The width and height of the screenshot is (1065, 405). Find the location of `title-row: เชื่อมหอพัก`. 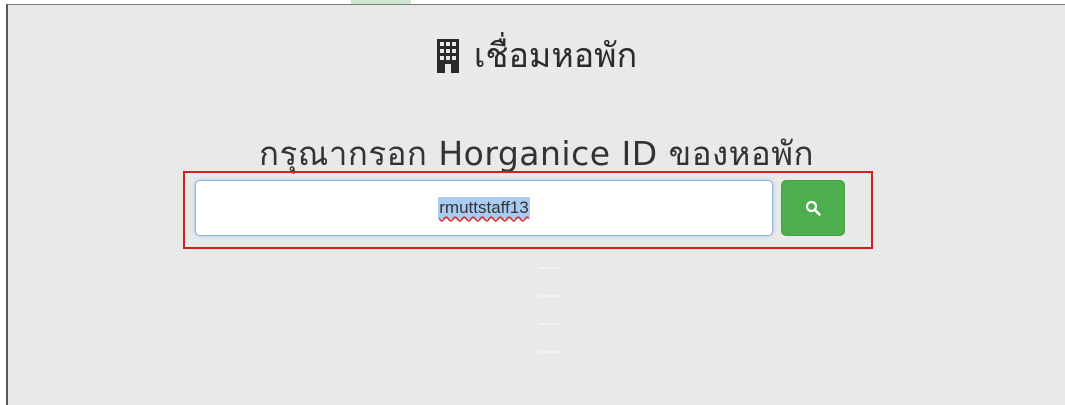

title-row: เชื่อมหอพัก is located at coordinates (536, 56).